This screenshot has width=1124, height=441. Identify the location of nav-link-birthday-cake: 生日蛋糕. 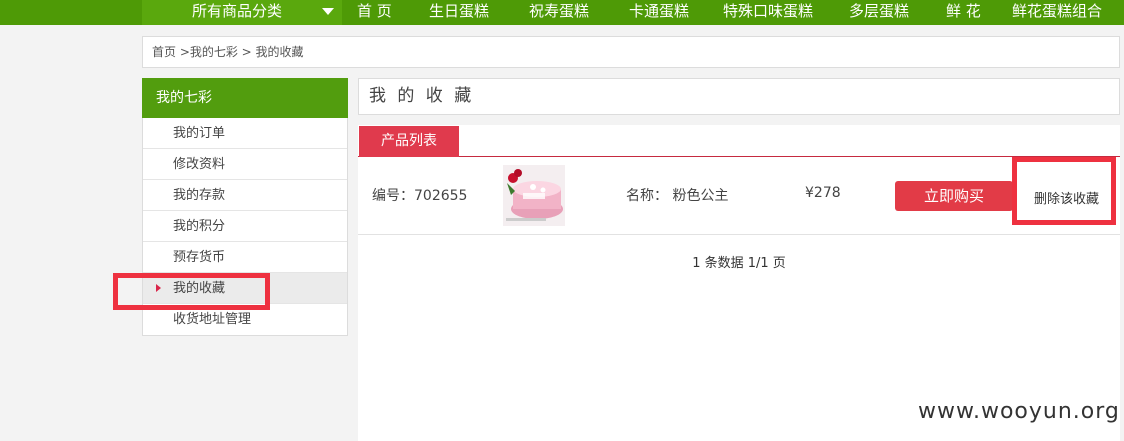
(459, 11).